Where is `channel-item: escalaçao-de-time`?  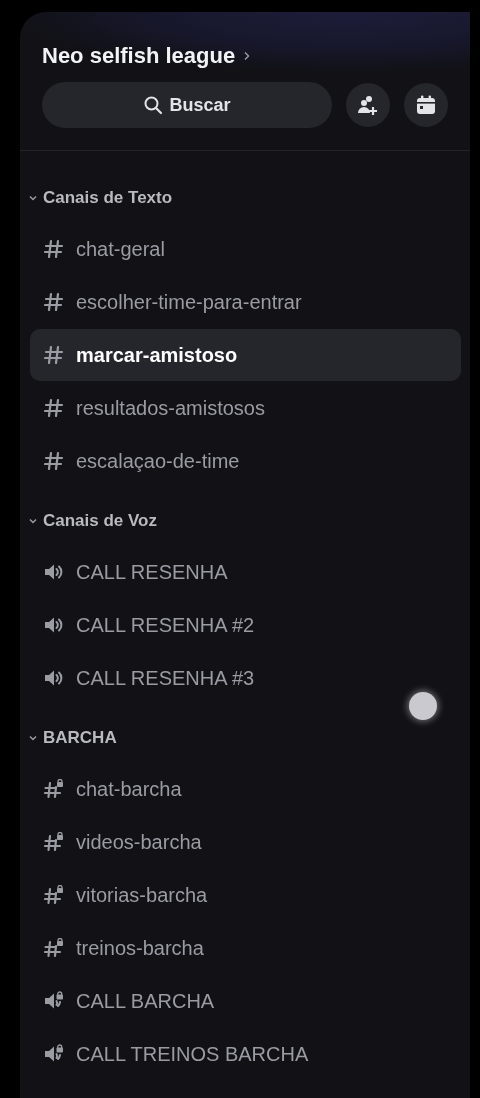
channel-item: escalaçao-de-time is located at coordinates (245, 461).